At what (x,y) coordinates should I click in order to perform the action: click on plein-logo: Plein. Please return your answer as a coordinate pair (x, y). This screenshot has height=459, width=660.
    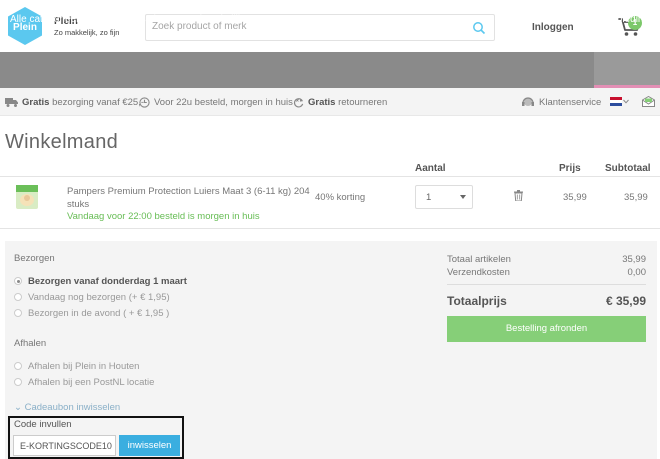
    Looking at the image, I should click on (25, 26).